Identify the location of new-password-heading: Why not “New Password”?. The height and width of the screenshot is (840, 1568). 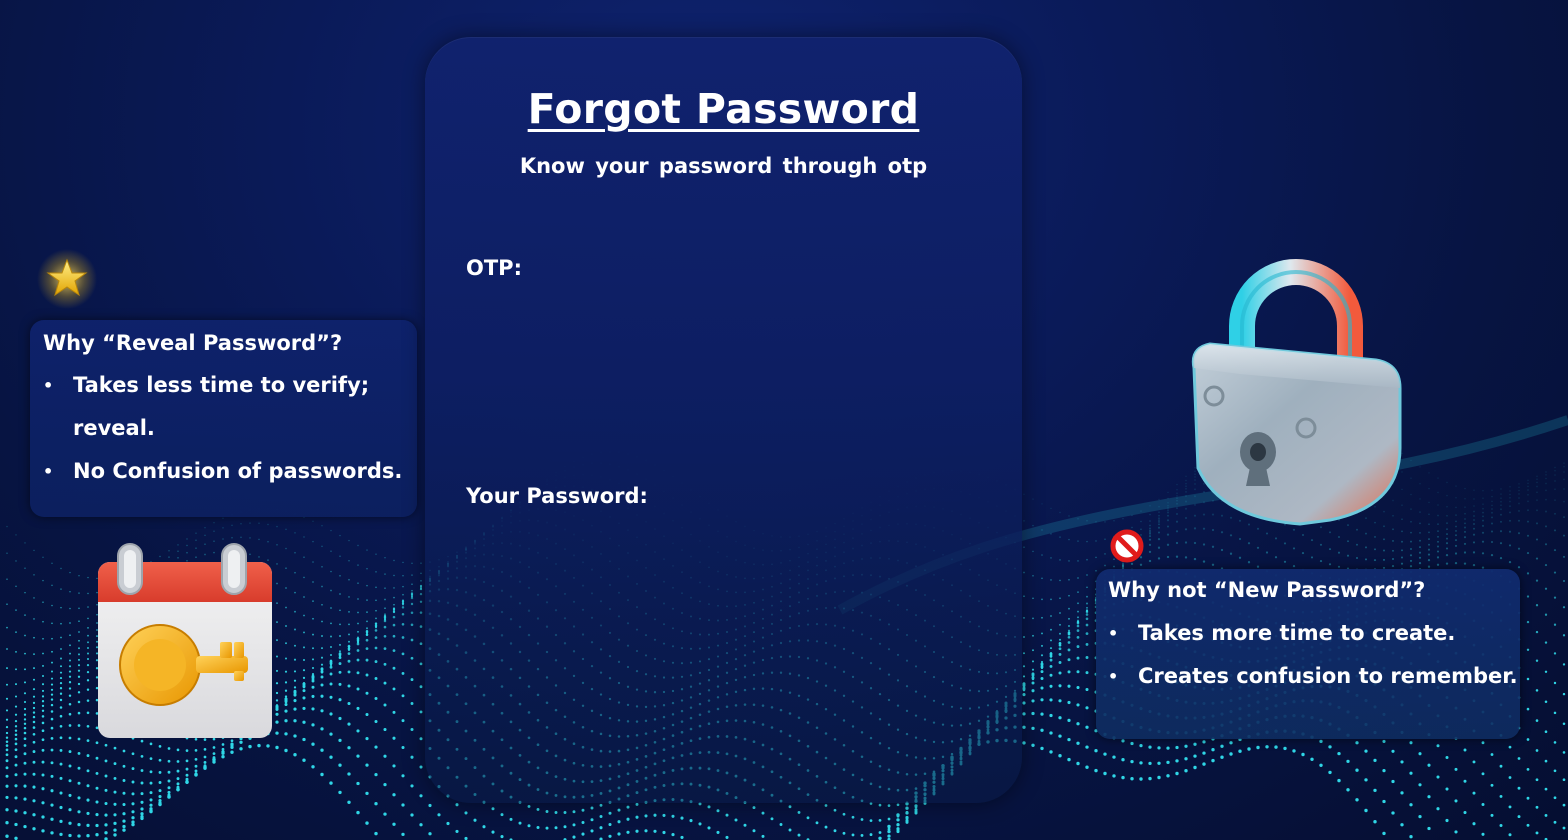
(1267, 590).